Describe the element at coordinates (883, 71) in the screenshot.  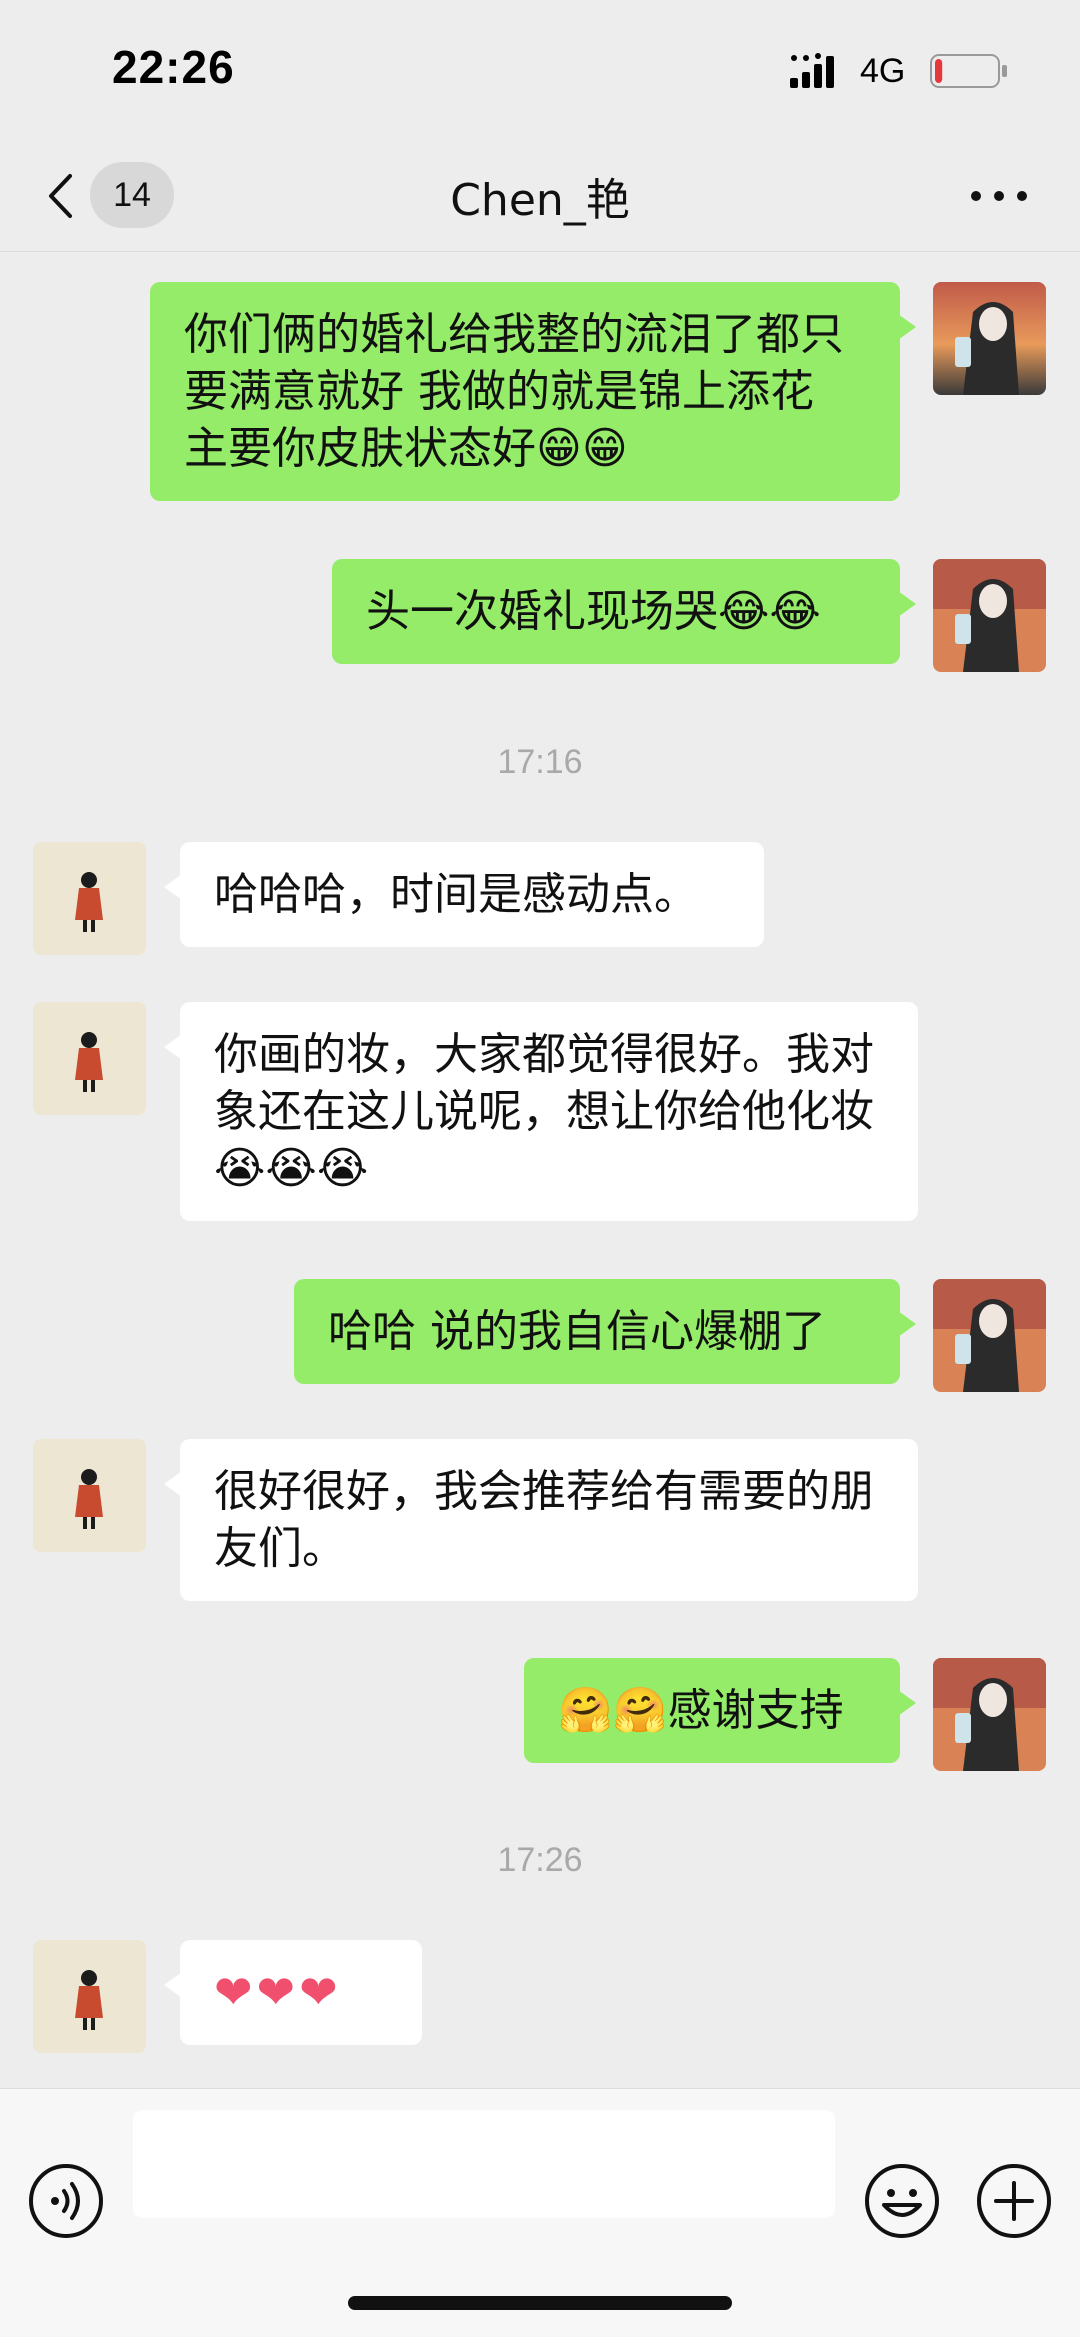
I see `network-label: 4G` at that location.